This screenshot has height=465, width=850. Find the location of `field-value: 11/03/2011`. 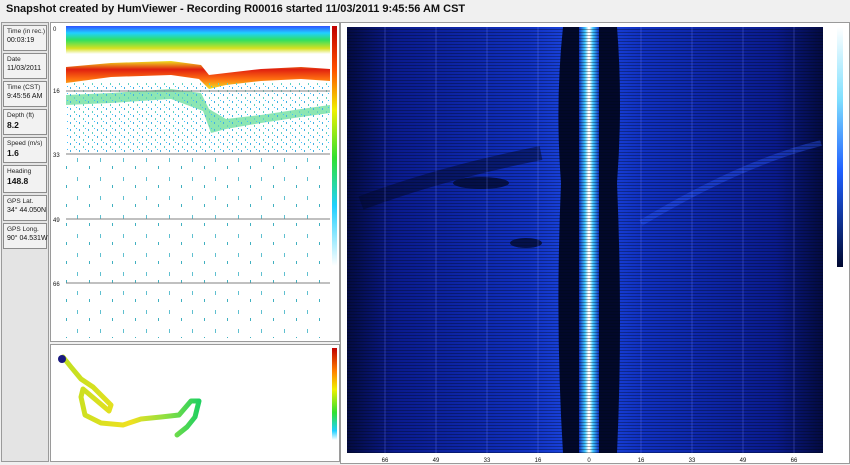

field-value: 11/03/2011 is located at coordinates (24, 68).